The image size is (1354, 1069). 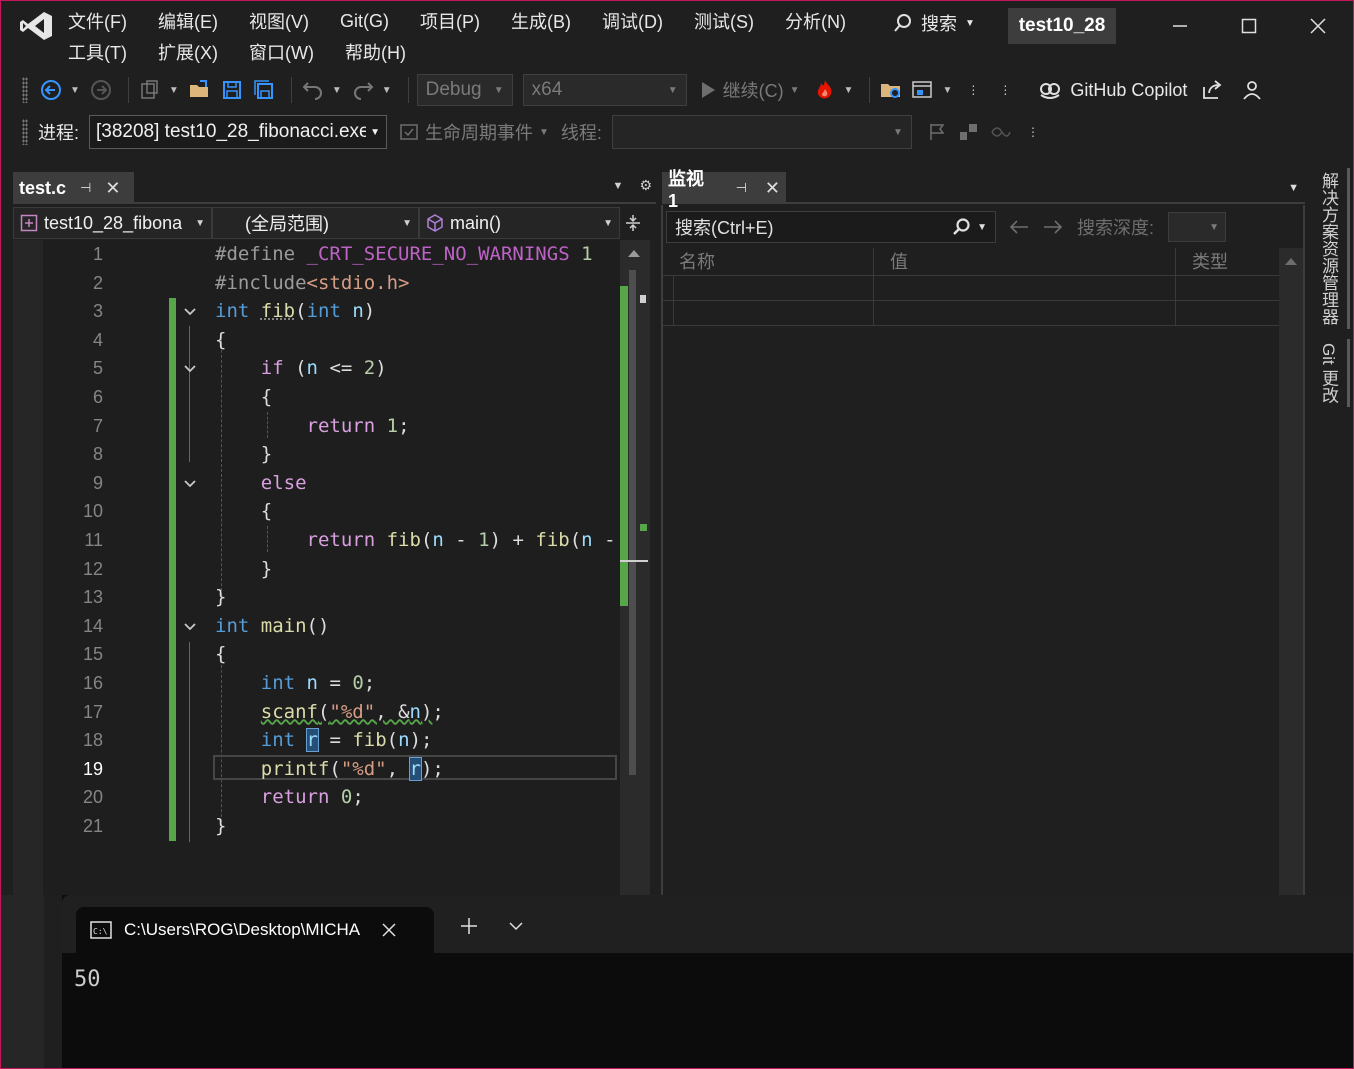 I want to click on navigate-back-button, so click(x=51, y=90).